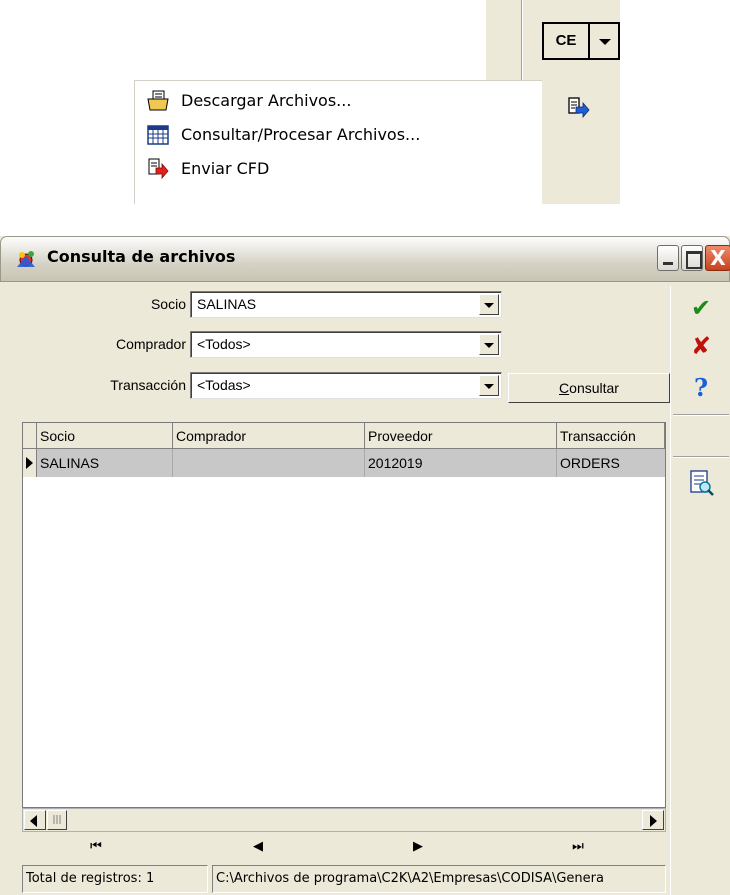 This screenshot has height=895, width=730. What do you see at coordinates (590, 463) in the screenshot?
I see `cell-transaccion: ORDERS` at bounding box center [590, 463].